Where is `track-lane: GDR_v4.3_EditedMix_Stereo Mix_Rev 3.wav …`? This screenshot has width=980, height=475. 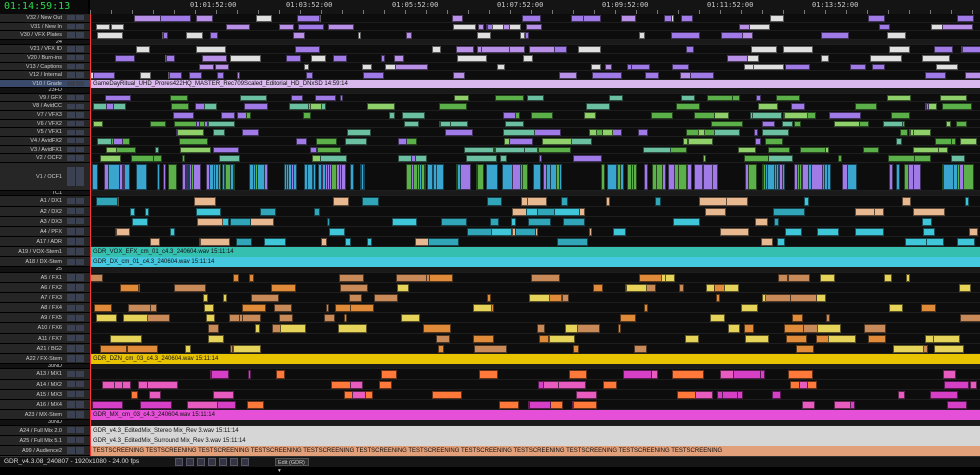 track-lane: GDR_v4.3_EditedMix_Stereo Mix_Rev 3.wav … is located at coordinates (535, 430).